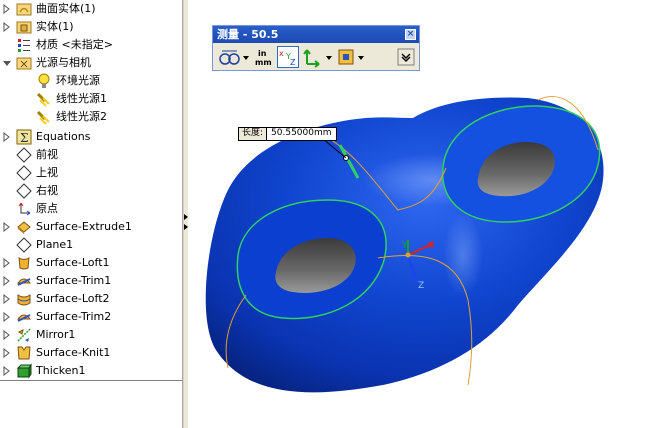  Describe the element at coordinates (91, 209) in the screenshot. I see `tree-item-origin: 原点` at that location.